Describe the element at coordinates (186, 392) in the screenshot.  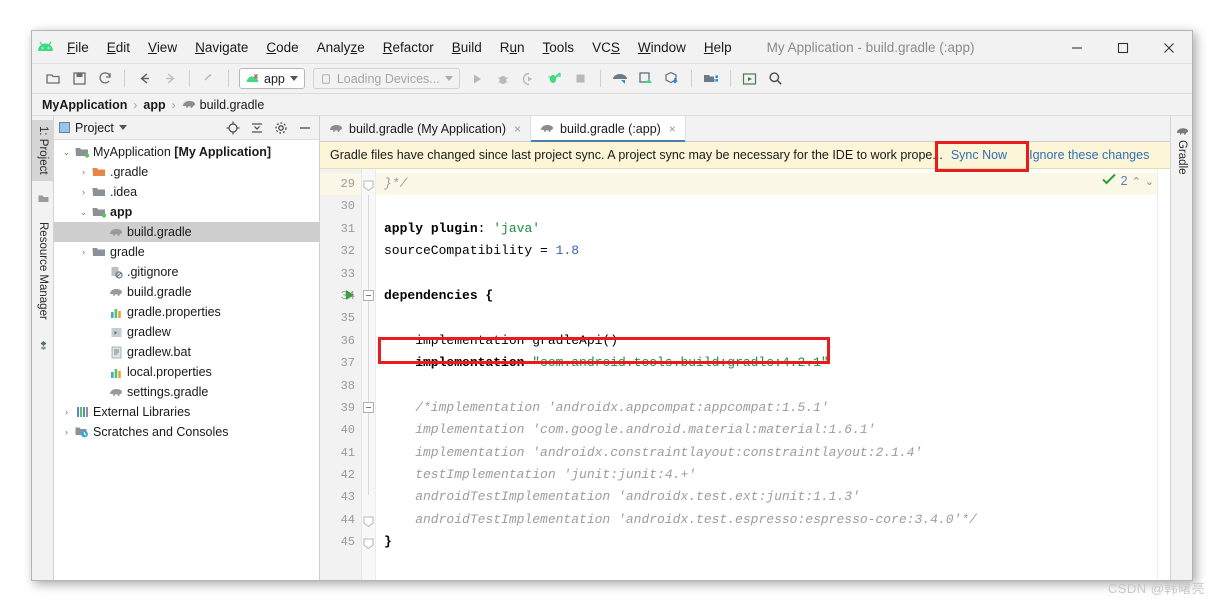
I see `tree-item-settings-gradle: settings.gradle` at that location.